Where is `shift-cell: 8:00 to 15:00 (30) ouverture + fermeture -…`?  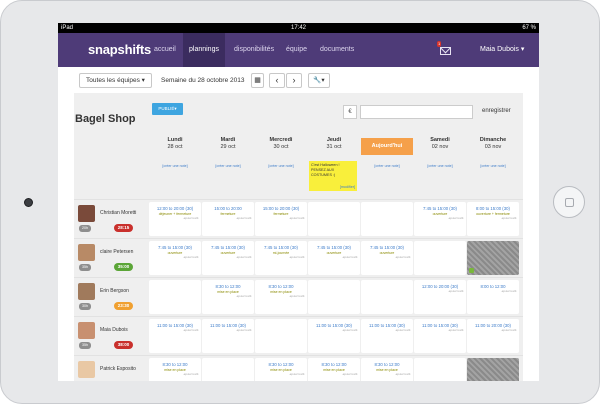
shift-cell: 8:00 to 15:00 (30) ouverture + fermeture -… is located at coordinates (493, 219).